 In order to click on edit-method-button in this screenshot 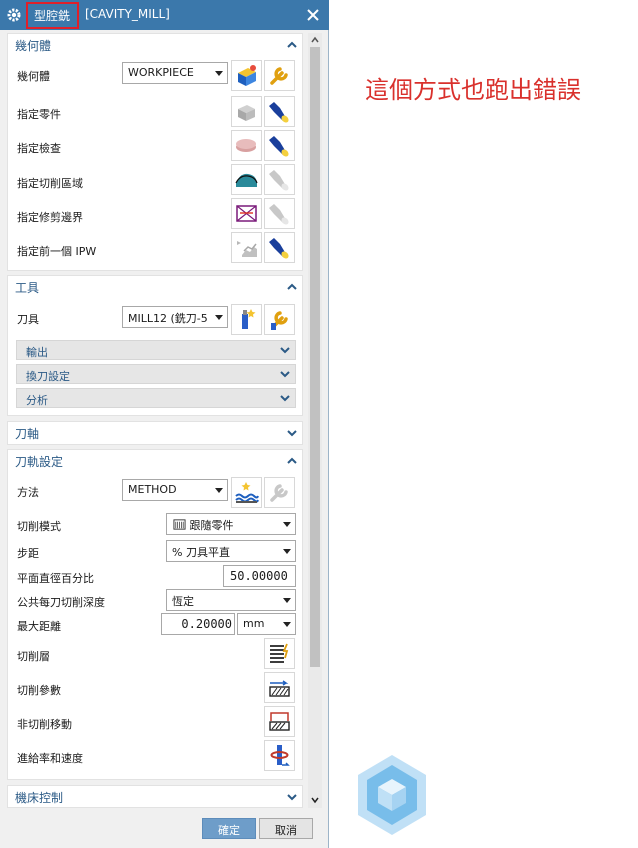, I will do `click(279, 492)`.